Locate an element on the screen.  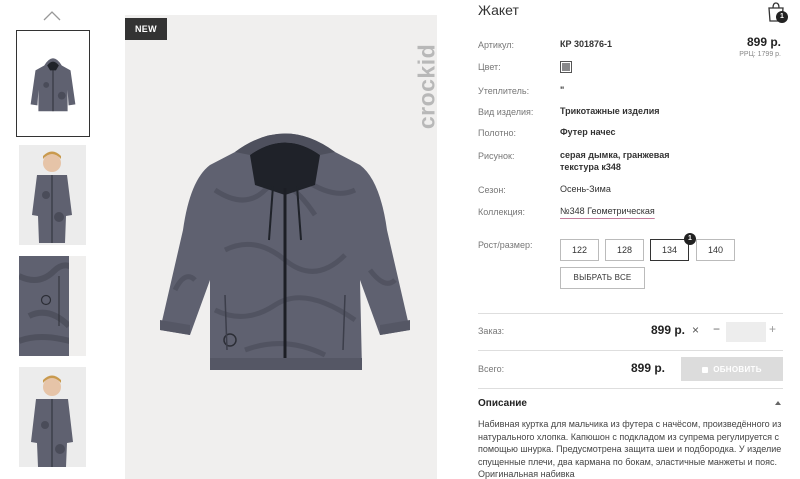
season-label: Сезон: is located at coordinates (492, 190).